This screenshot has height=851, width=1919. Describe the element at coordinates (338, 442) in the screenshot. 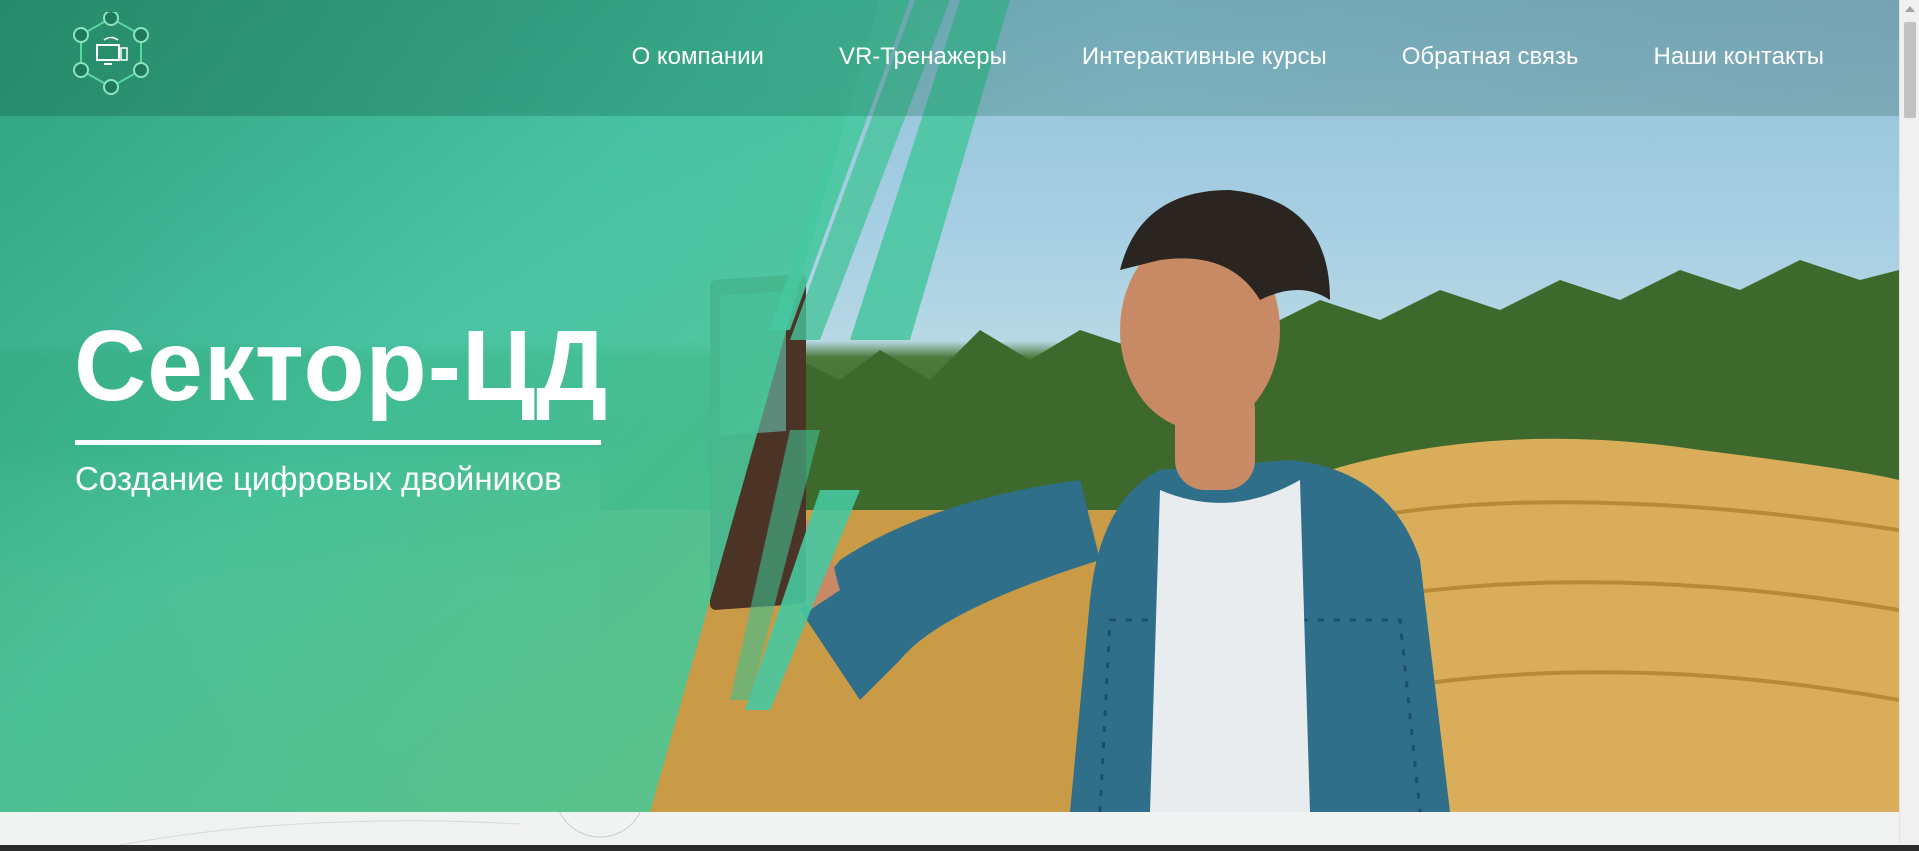

I see `hero-divider` at that location.